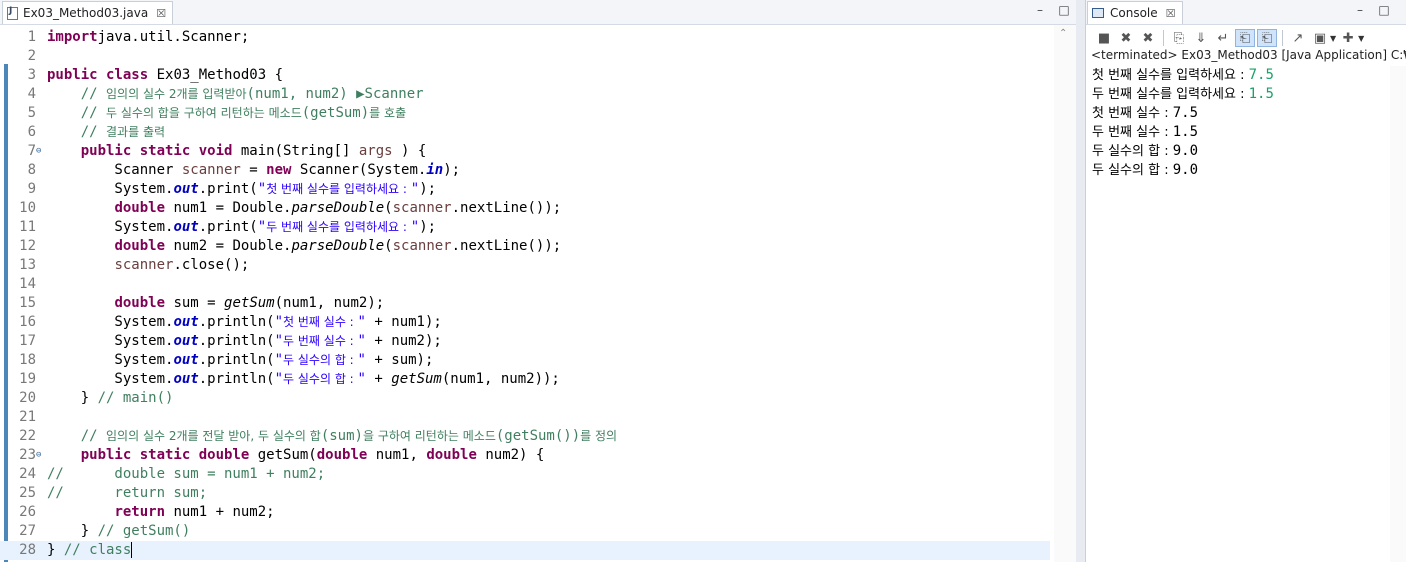  Describe the element at coordinates (525, 56) in the screenshot. I see `code-line: 2` at that location.